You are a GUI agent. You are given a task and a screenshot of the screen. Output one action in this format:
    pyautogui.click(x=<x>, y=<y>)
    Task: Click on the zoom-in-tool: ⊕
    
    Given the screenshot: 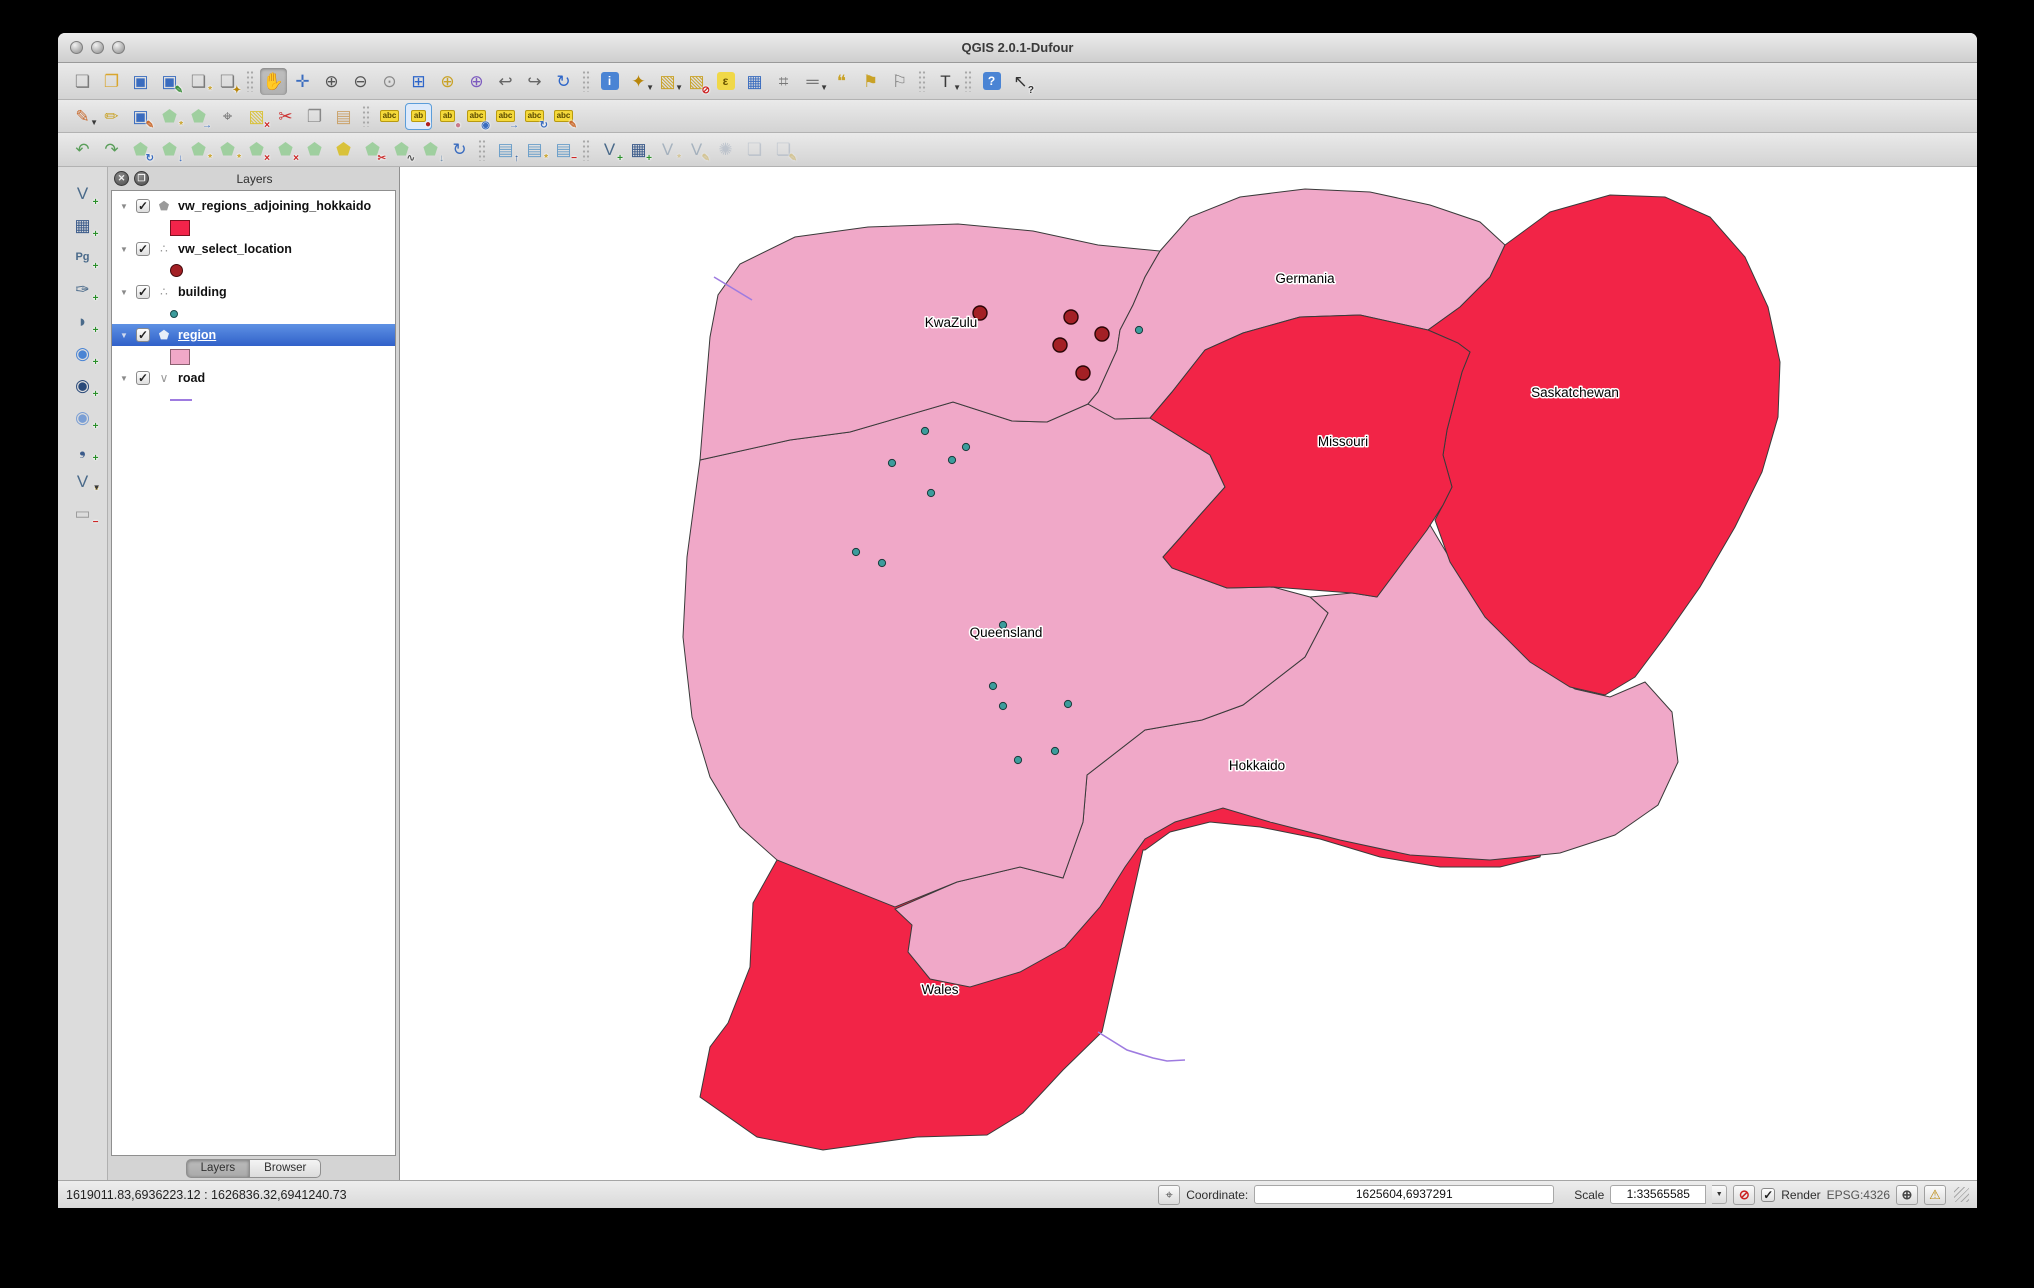 What is the action you would take?
    pyautogui.click(x=331, y=81)
    